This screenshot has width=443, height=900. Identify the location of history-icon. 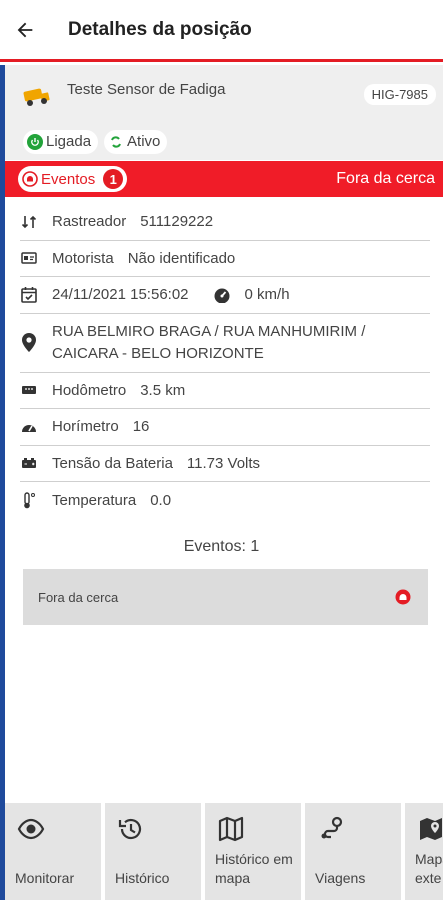
(130, 829).